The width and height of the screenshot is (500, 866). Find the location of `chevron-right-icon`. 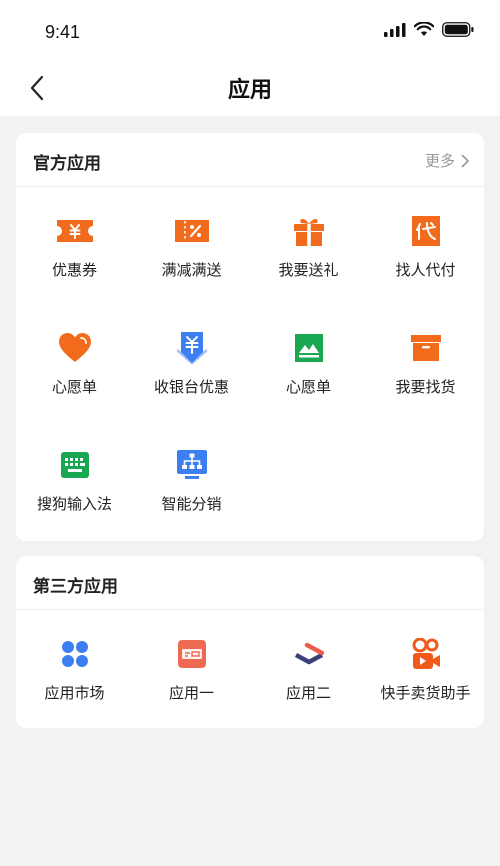

chevron-right-icon is located at coordinates (465, 160).